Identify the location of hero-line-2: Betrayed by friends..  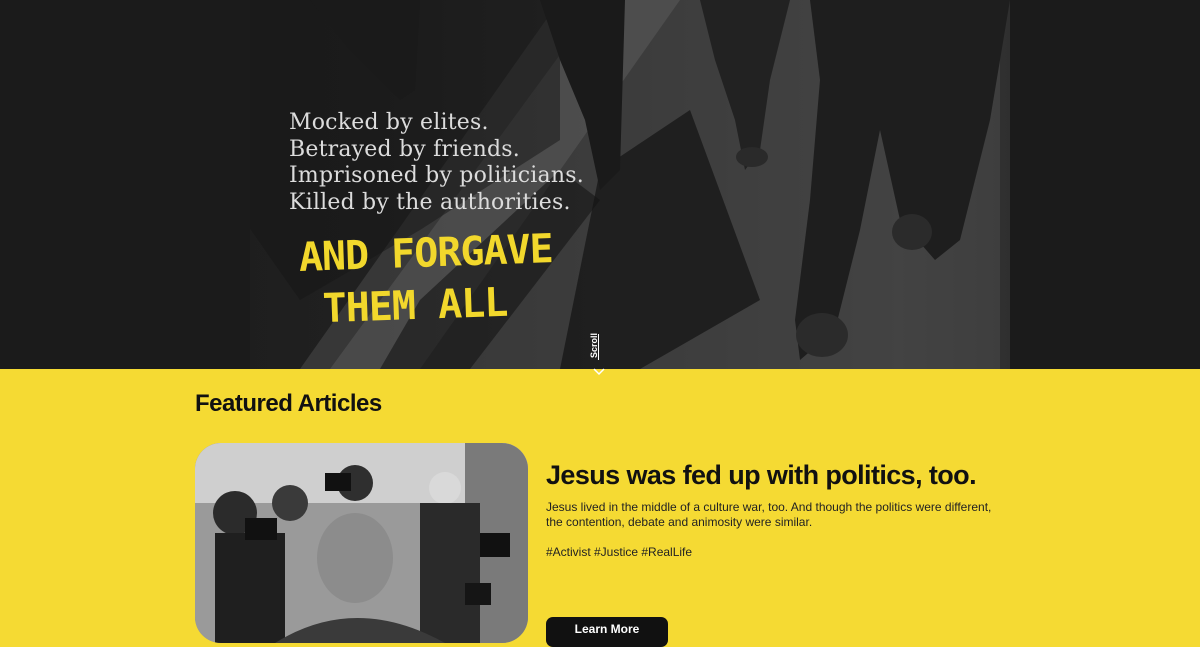
(404, 149).